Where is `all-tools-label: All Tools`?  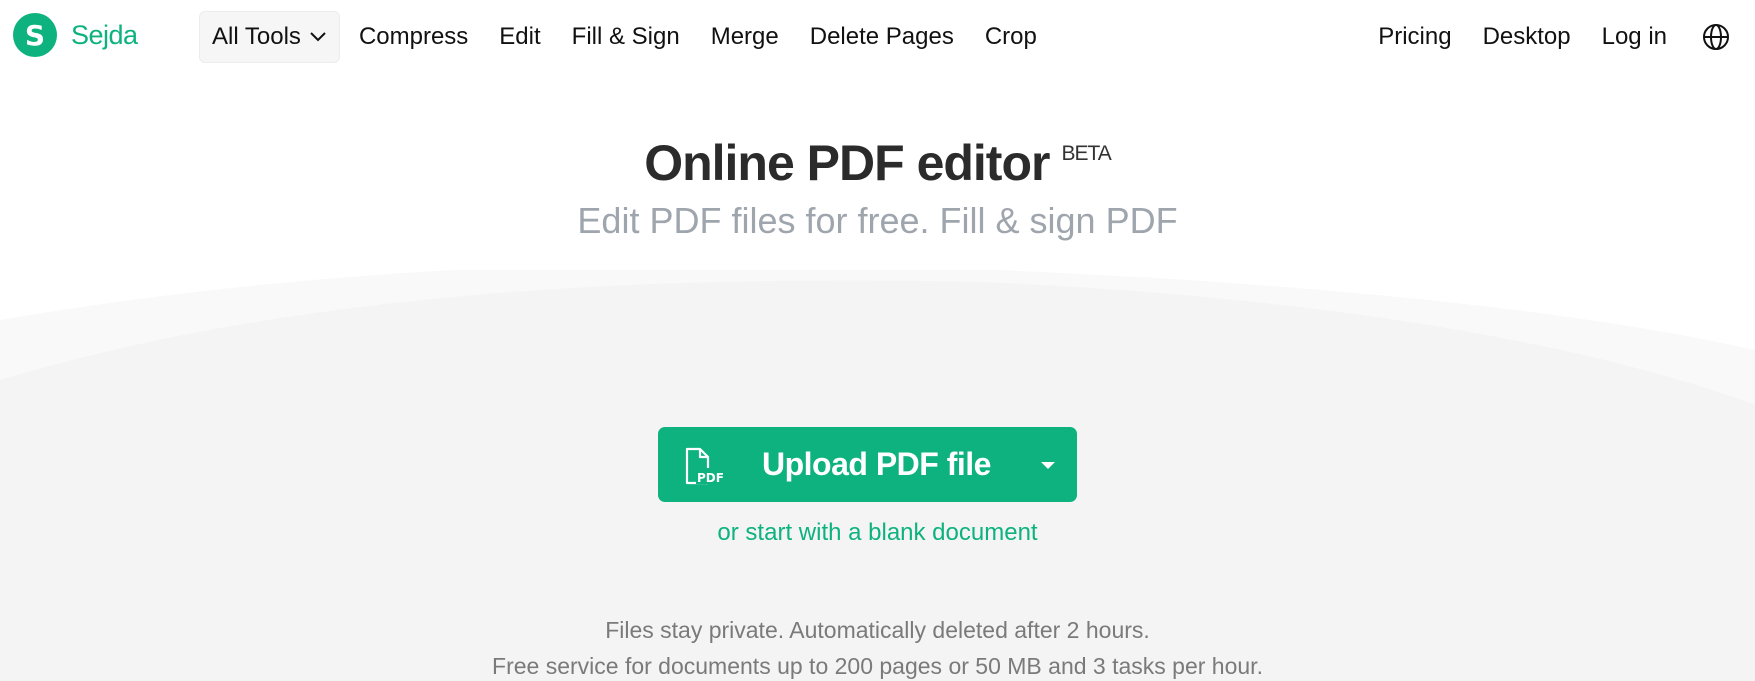
all-tools-label: All Tools is located at coordinates (256, 36).